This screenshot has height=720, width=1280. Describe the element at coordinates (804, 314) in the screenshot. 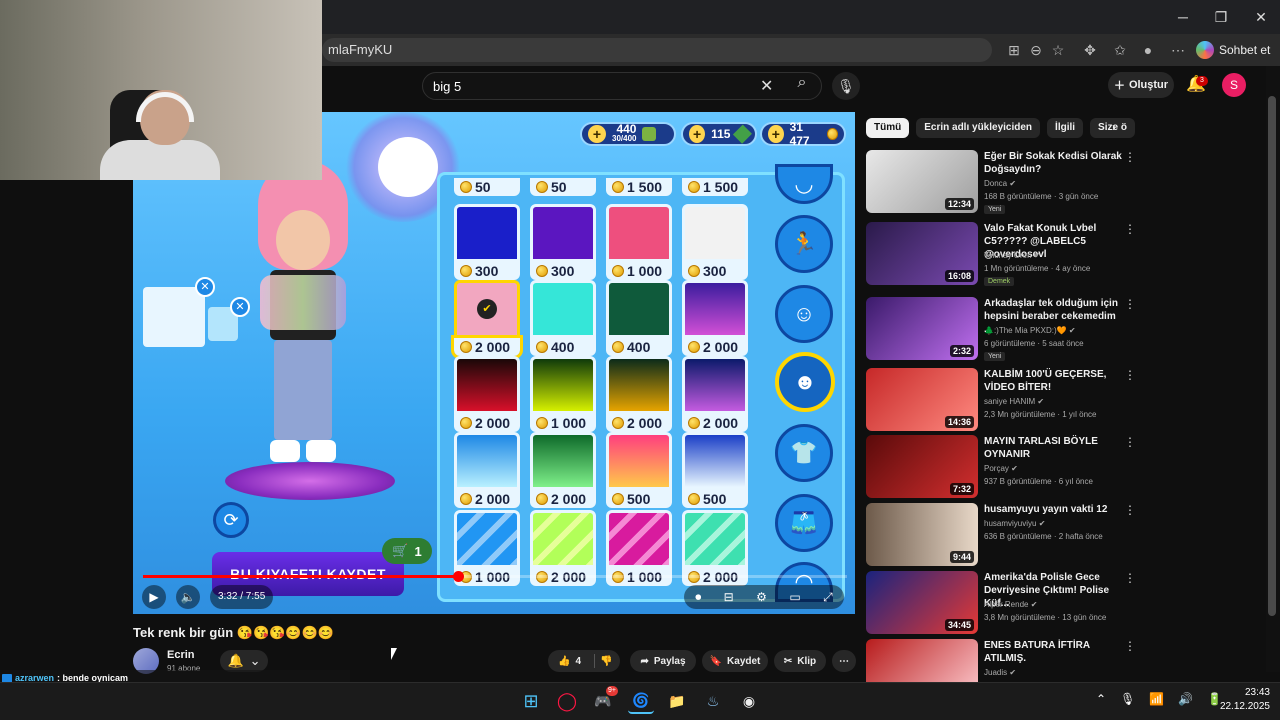

I see `category-face-button: ☺` at that location.